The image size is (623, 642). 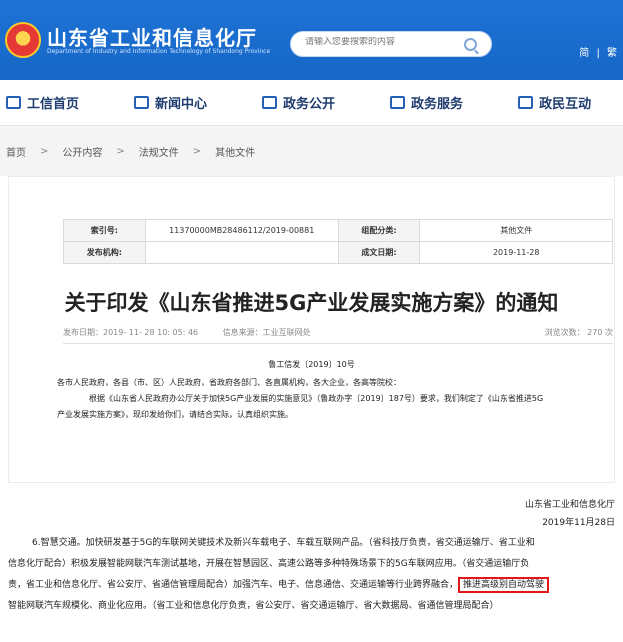 What do you see at coordinates (398, 102) in the screenshot?
I see `service-icon` at bounding box center [398, 102].